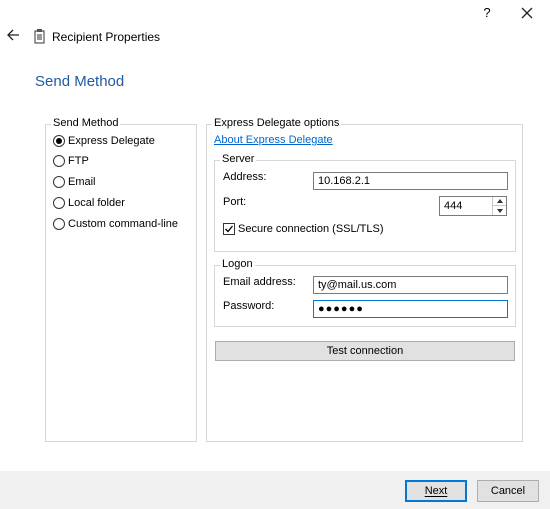 The image size is (550, 509). I want to click on email-address-label: Email address:, so click(259, 282).